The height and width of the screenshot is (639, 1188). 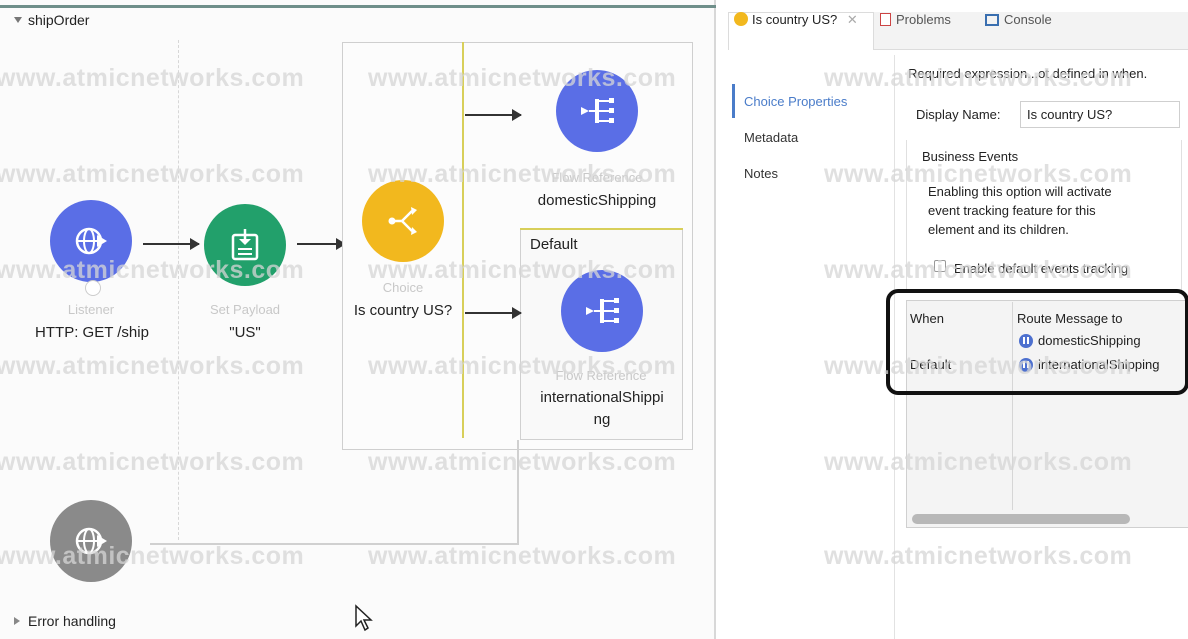 What do you see at coordinates (741, 19) in the screenshot?
I see `choice-tab-icon` at bounding box center [741, 19].